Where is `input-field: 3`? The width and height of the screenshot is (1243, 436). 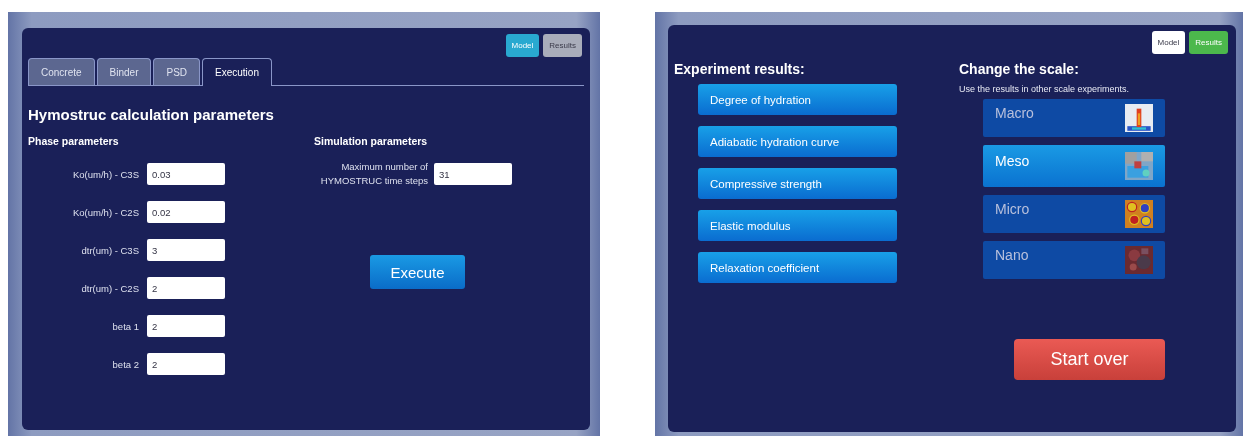
input-field: 3 is located at coordinates (186, 250).